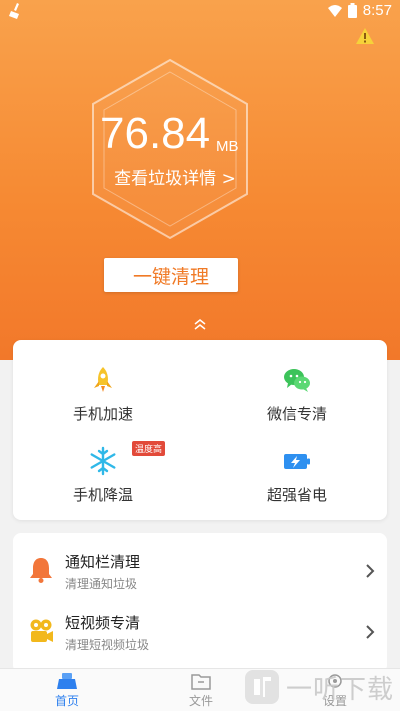 The height and width of the screenshot is (711, 400). I want to click on tab-home: 首页, so click(67, 690).